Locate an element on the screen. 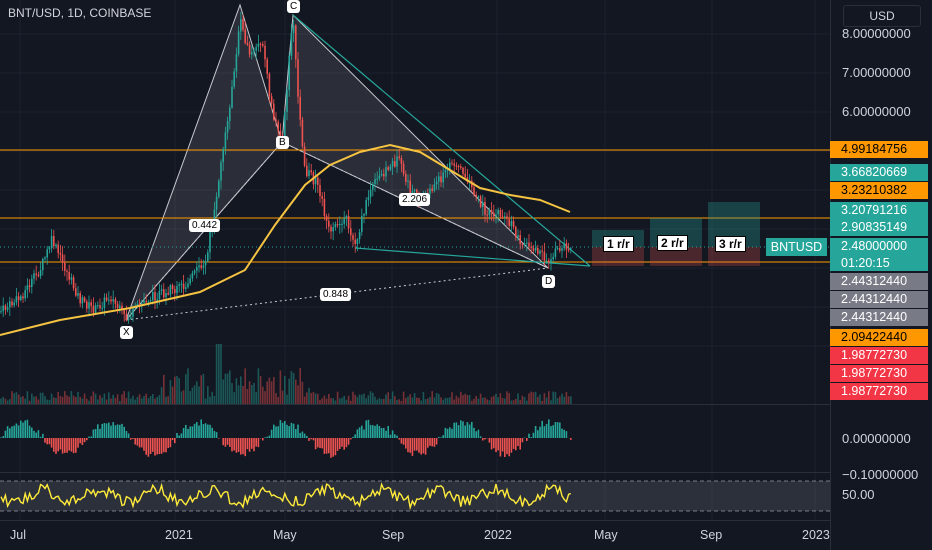 This screenshot has width=932, height=550. rr-label-2: 2 r/r is located at coordinates (672, 243).